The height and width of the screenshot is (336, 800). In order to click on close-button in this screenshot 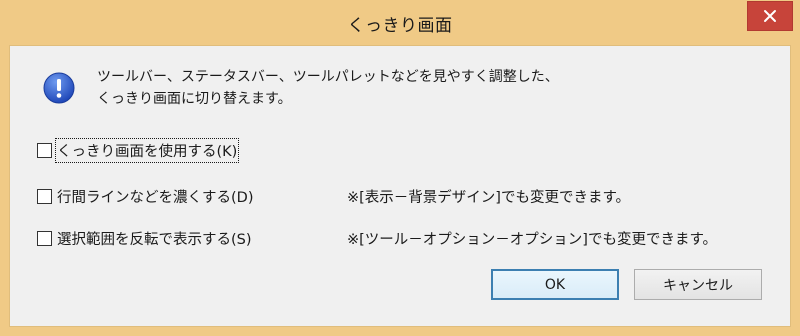, I will do `click(770, 16)`.